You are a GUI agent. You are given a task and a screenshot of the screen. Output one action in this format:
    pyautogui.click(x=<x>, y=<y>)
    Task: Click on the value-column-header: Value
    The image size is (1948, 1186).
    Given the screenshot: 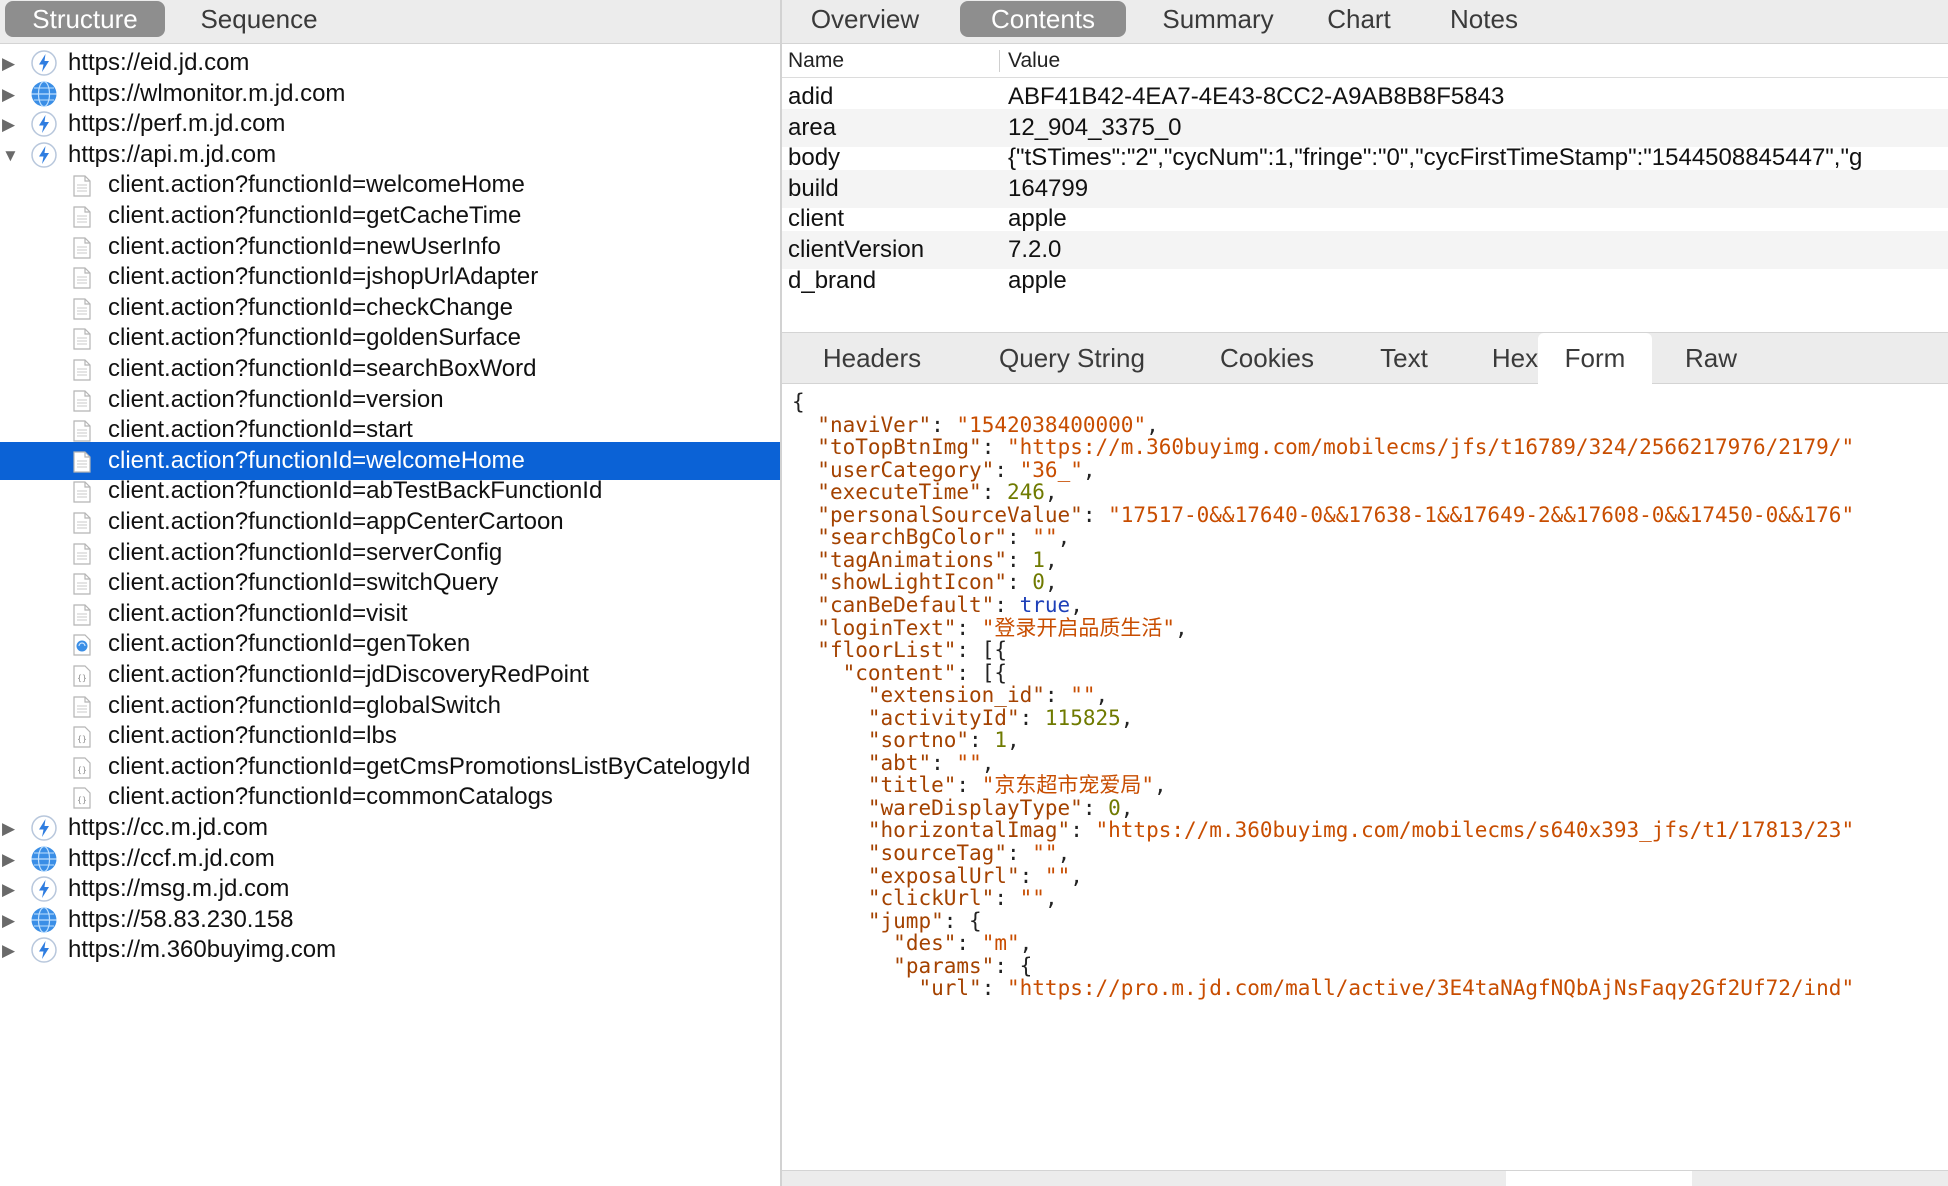 What is the action you would take?
    pyautogui.click(x=1034, y=61)
    